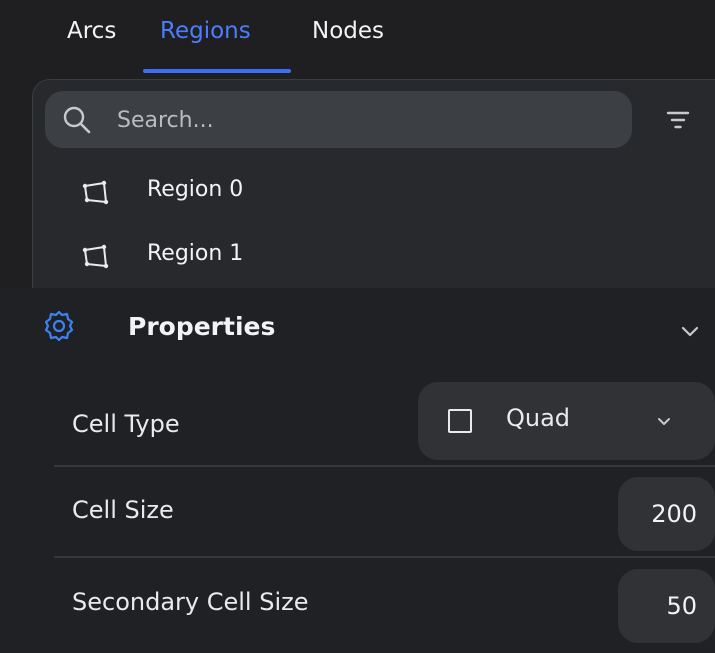 This screenshot has height=653, width=715. Describe the element at coordinates (195, 189) in the screenshot. I see `region-label: Region 0` at that location.